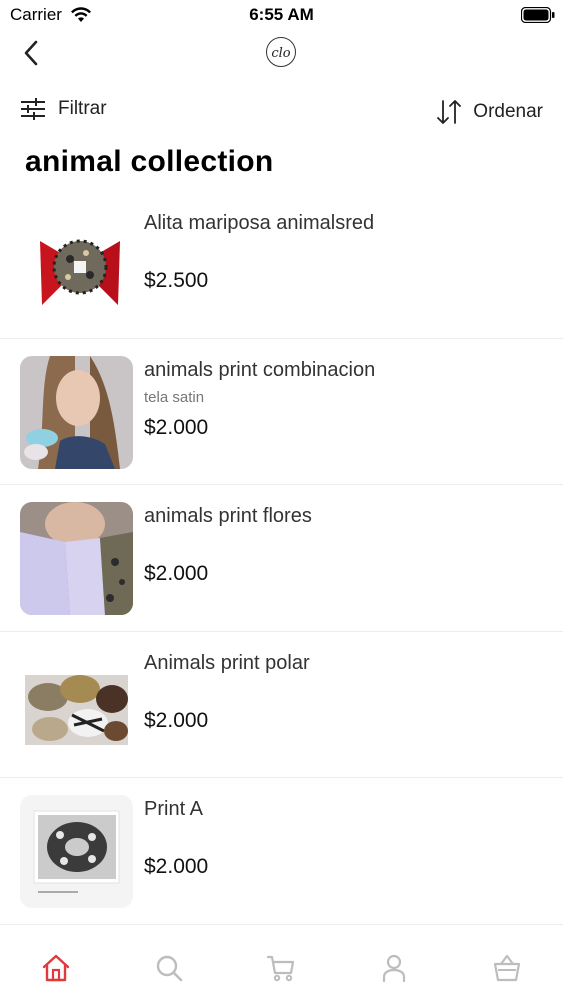 The height and width of the screenshot is (1000, 563). I want to click on tab-bar, so click(281, 962).